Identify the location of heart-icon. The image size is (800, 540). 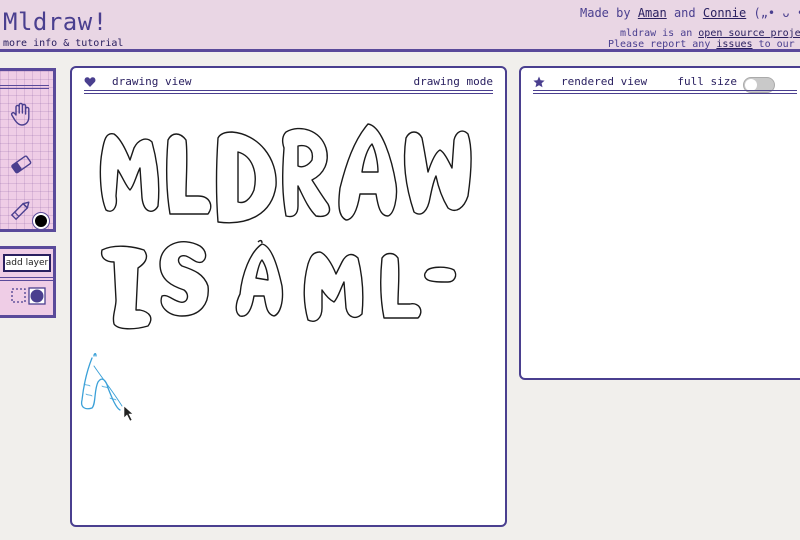
(90, 82).